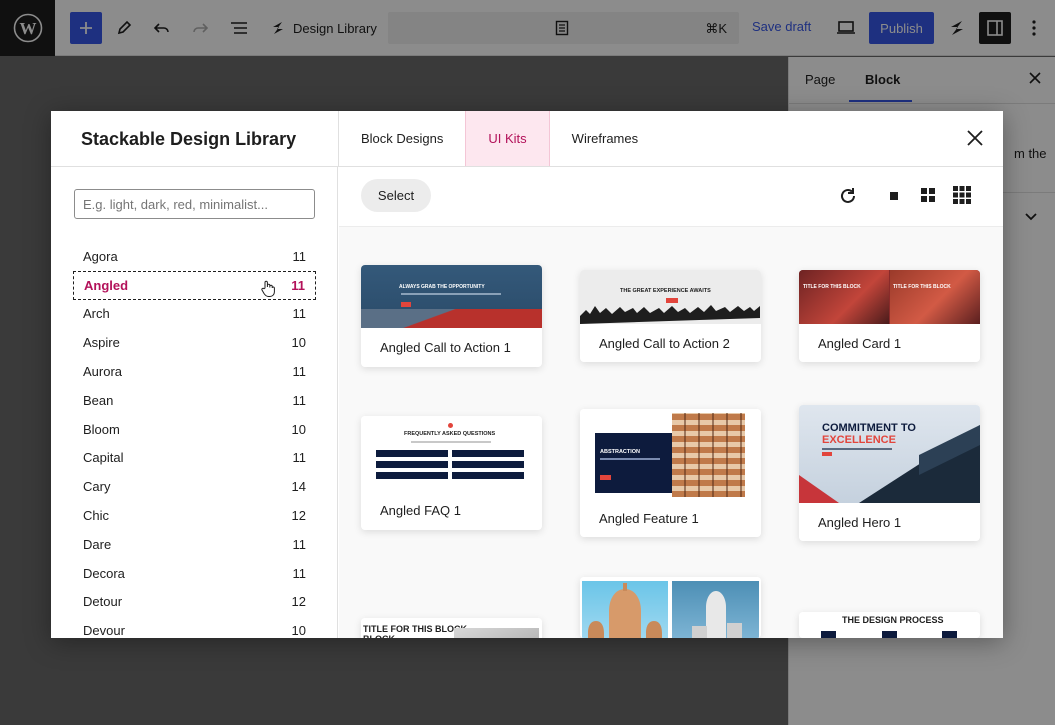 This screenshot has height=725, width=1055. I want to click on category-name: Angled, so click(106, 285).